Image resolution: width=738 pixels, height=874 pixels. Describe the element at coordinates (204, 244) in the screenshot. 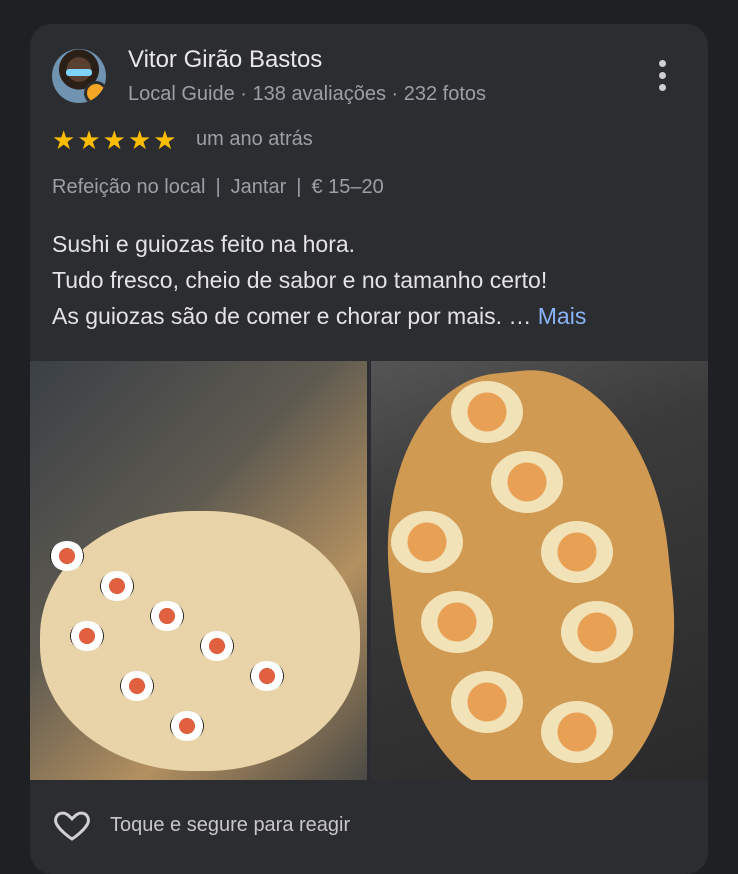

I see `review-line: Sushi e guiozas feito na hora.` at that location.